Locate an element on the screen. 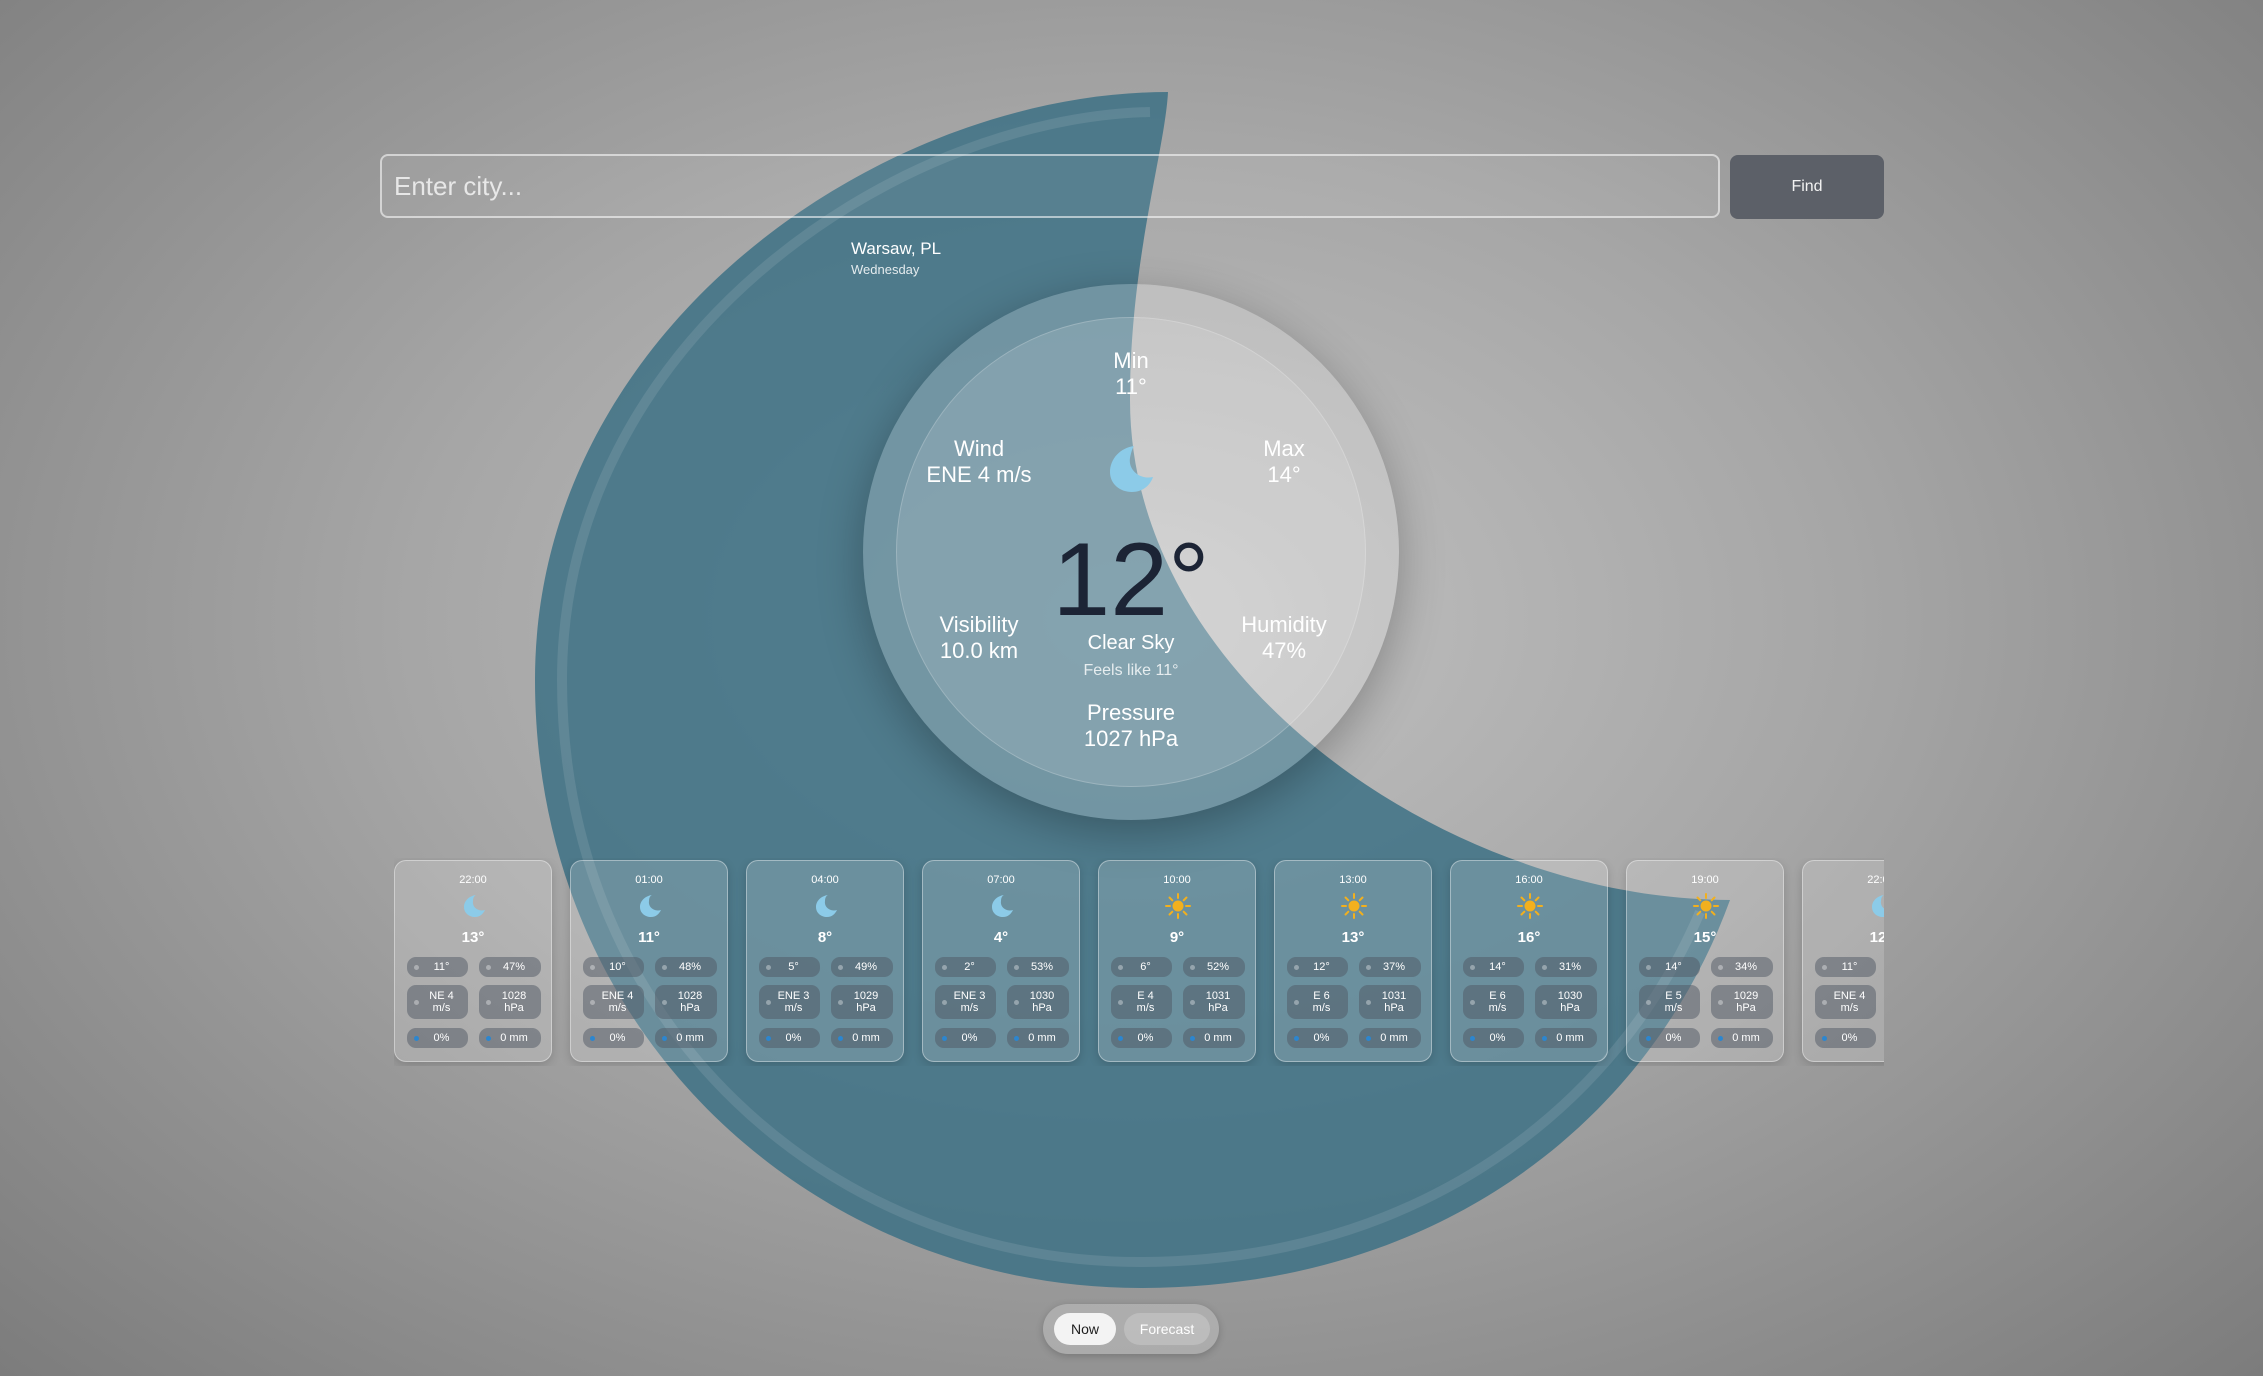 The height and width of the screenshot is (1376, 2263). current-temperature: 12° is located at coordinates (1131, 580).